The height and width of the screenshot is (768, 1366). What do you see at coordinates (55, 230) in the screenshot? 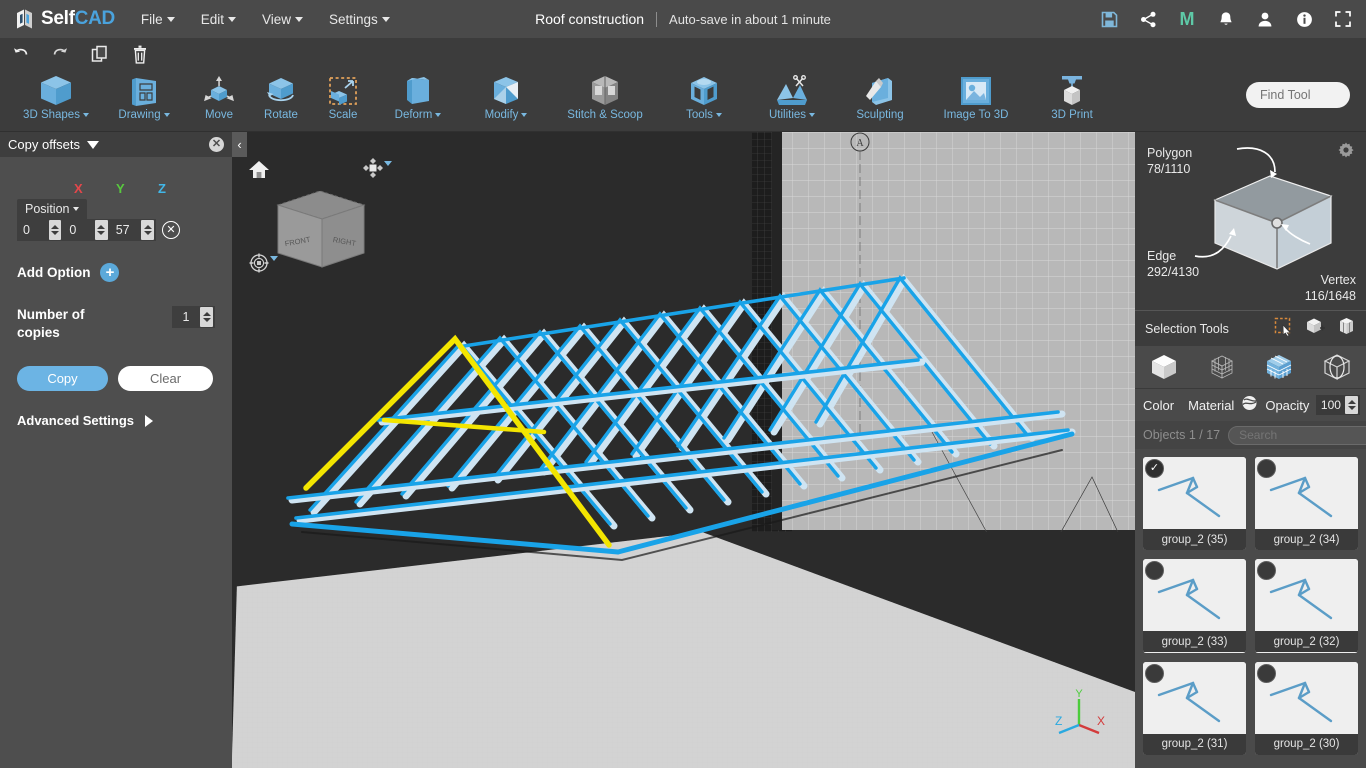
I see `position-x-stepper` at bounding box center [55, 230].